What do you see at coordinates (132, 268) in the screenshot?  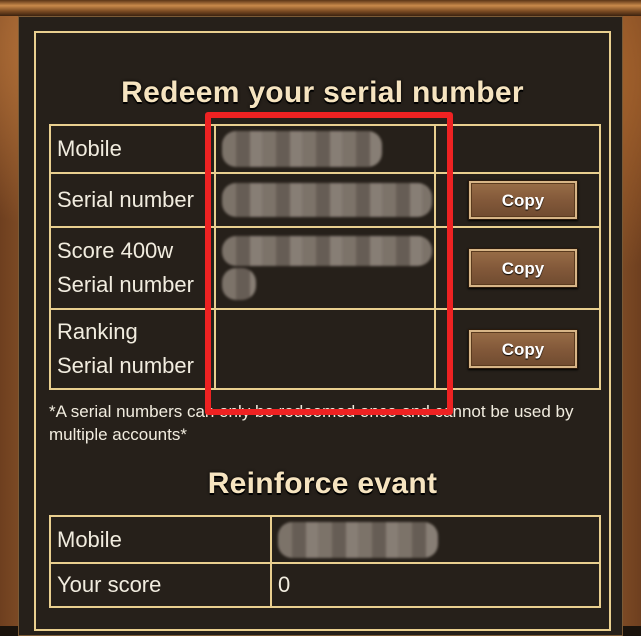 I see `row-label-score: Score 400w Serial number` at bounding box center [132, 268].